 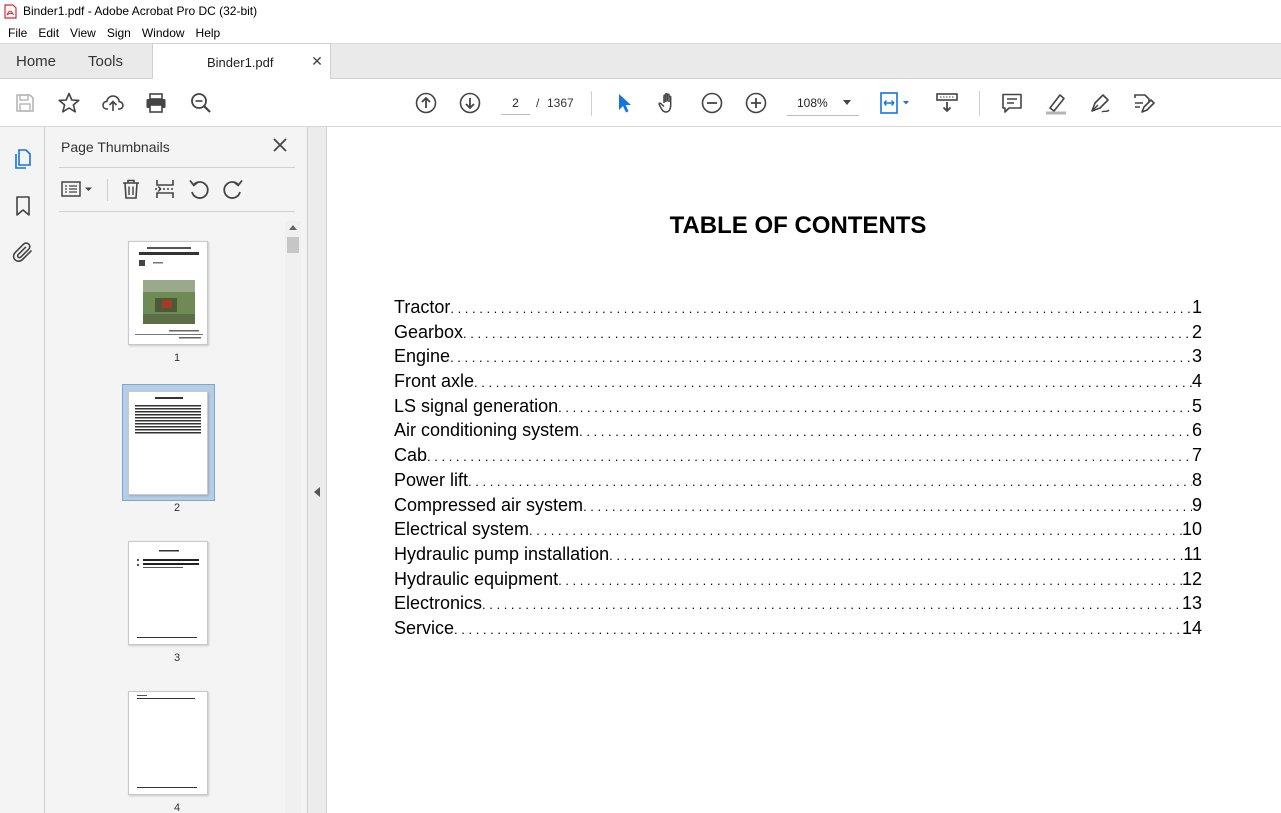 I want to click on main-toolbar, so click(x=640, y=103).